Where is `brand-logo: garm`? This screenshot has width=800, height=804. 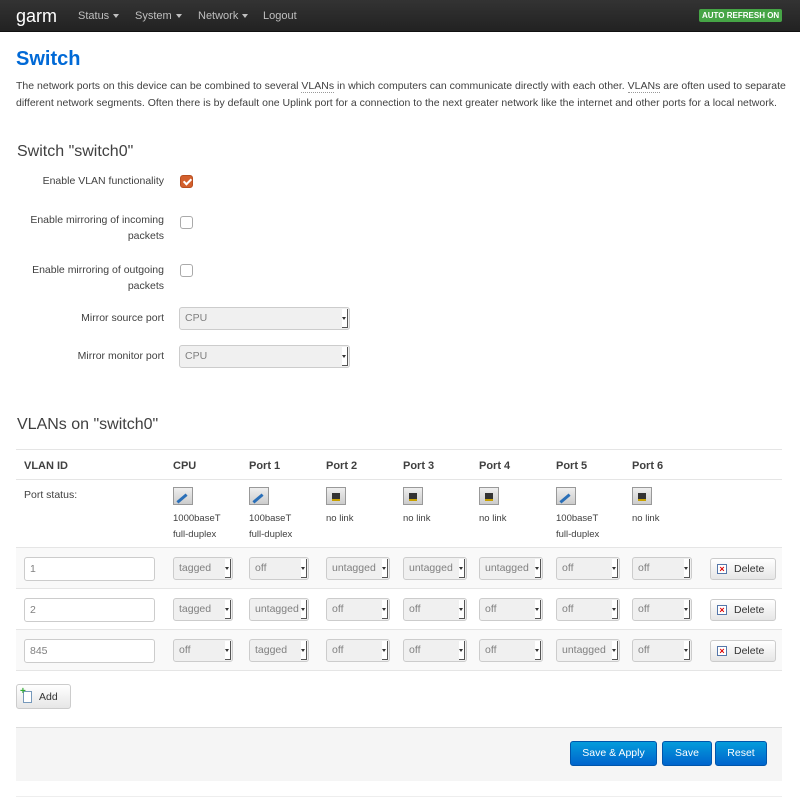 brand-logo: garm is located at coordinates (36, 16).